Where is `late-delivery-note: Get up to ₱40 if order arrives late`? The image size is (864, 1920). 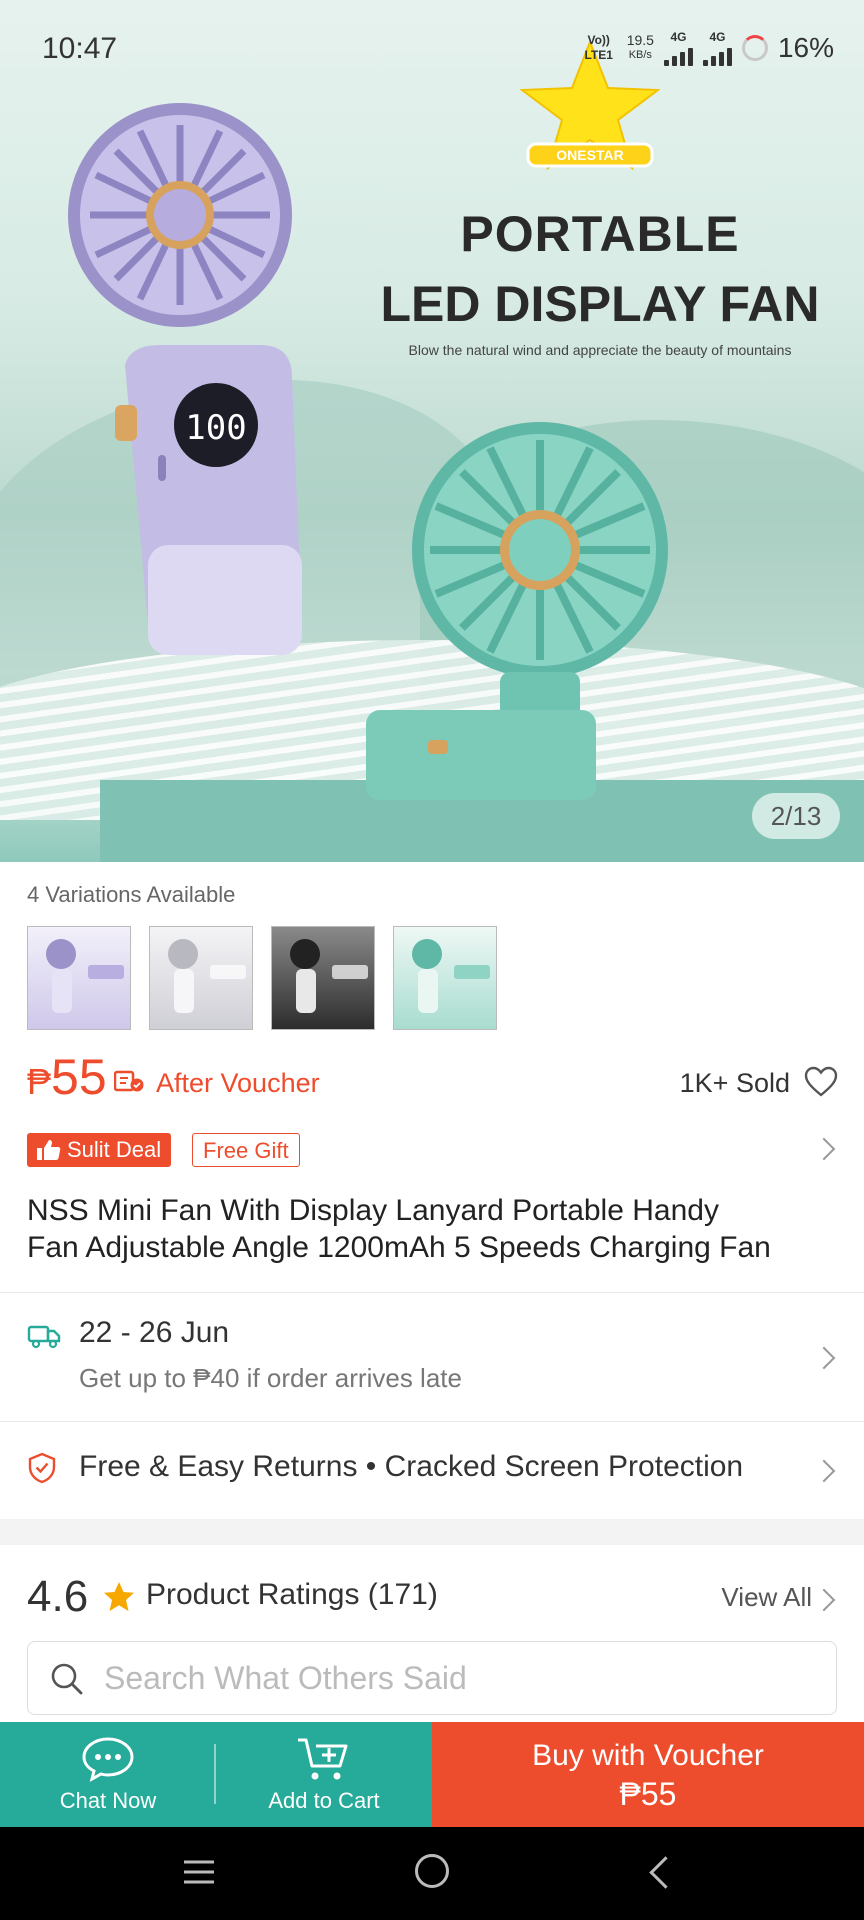
late-delivery-note: Get up to ₱40 if order arrives late is located at coordinates (270, 1378).